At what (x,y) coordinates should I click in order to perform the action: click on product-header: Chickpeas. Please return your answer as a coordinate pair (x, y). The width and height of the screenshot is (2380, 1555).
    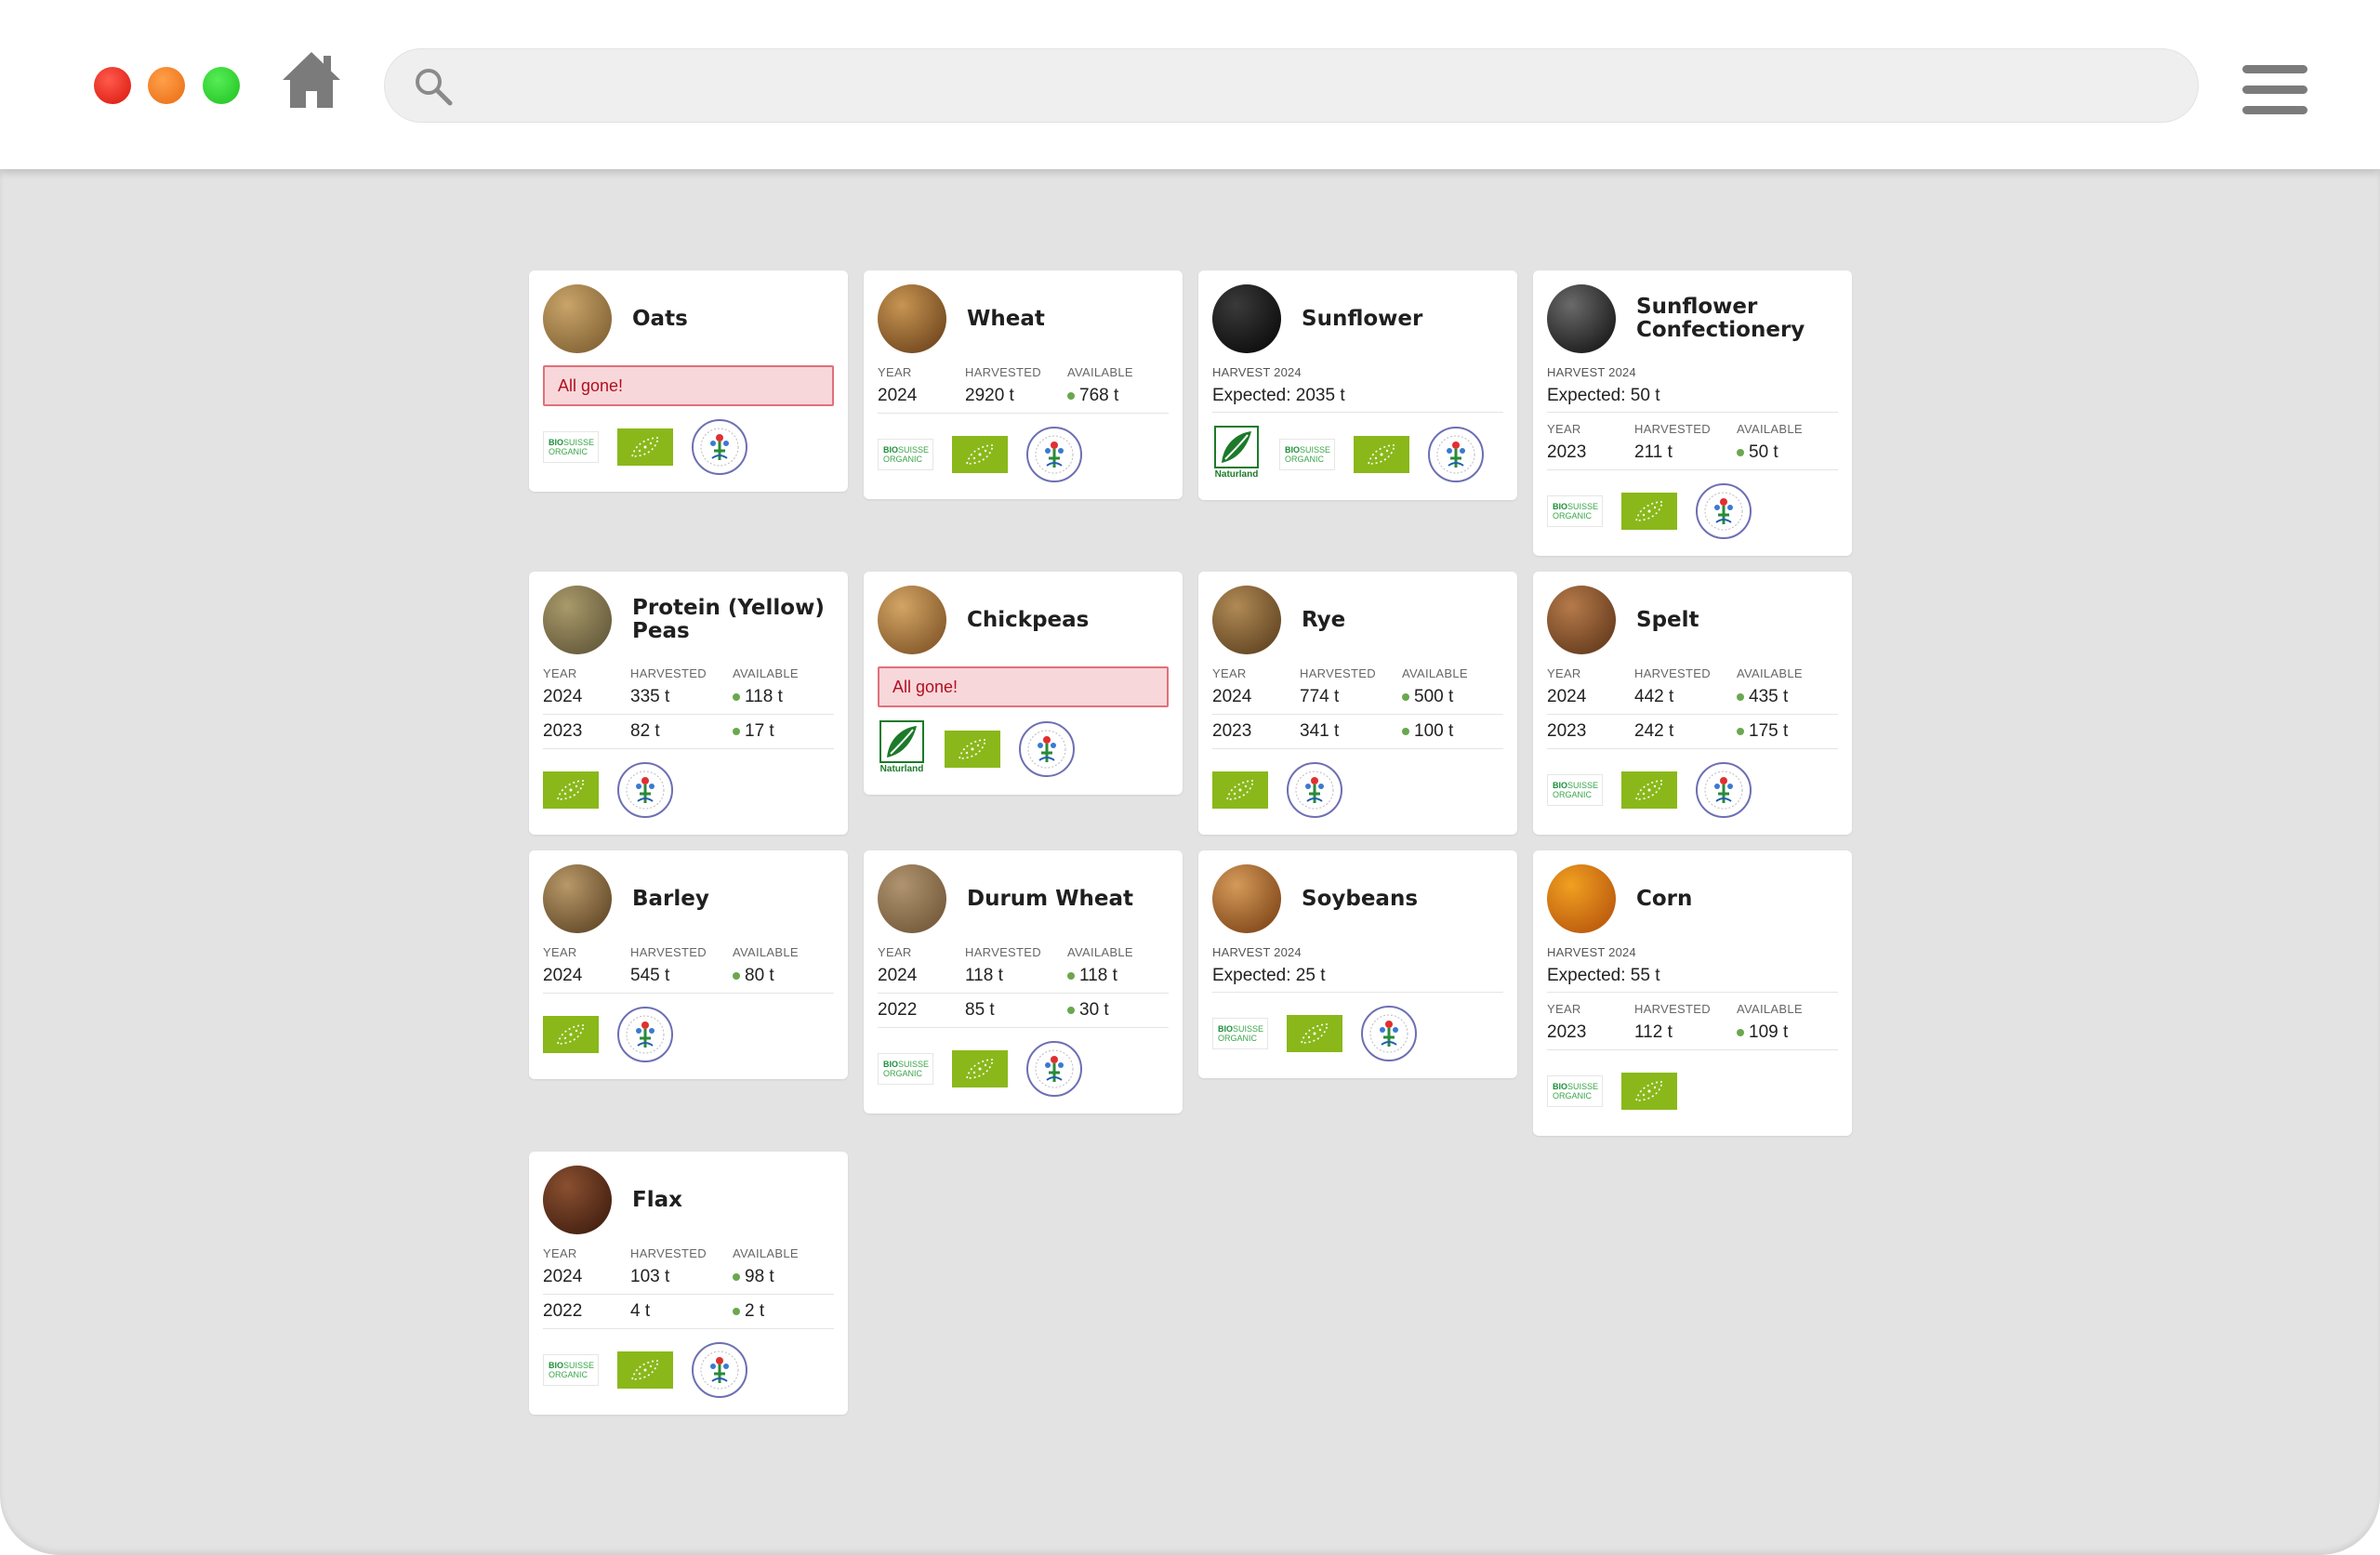
    Looking at the image, I should click on (1023, 620).